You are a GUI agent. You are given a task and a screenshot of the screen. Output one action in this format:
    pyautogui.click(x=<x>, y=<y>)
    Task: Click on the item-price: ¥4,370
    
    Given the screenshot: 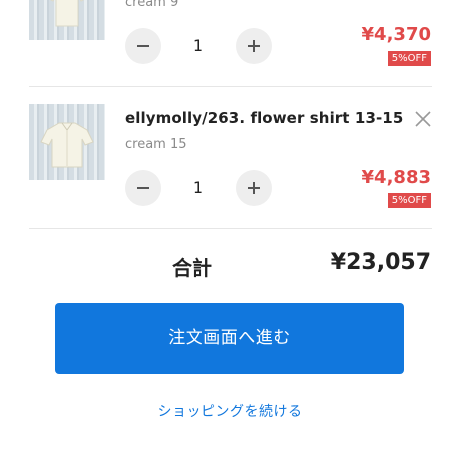 What is the action you would take?
    pyautogui.click(x=396, y=34)
    